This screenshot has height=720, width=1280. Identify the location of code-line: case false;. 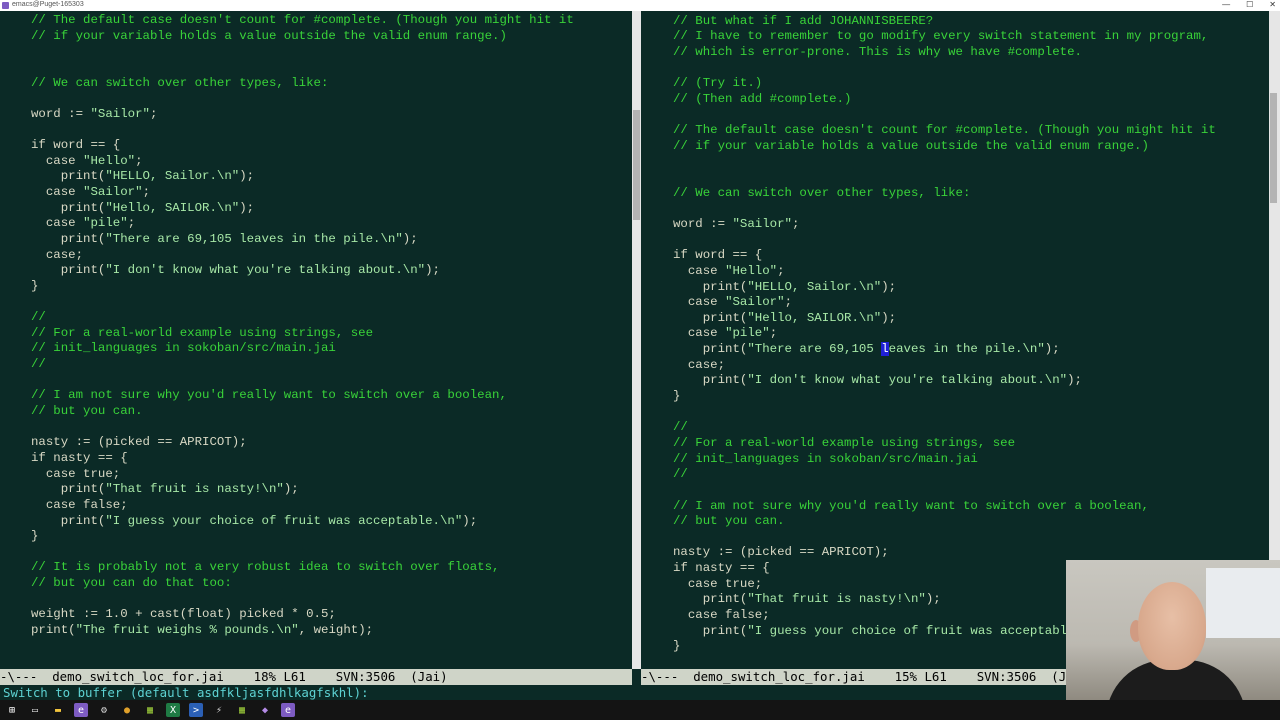
(302, 506).